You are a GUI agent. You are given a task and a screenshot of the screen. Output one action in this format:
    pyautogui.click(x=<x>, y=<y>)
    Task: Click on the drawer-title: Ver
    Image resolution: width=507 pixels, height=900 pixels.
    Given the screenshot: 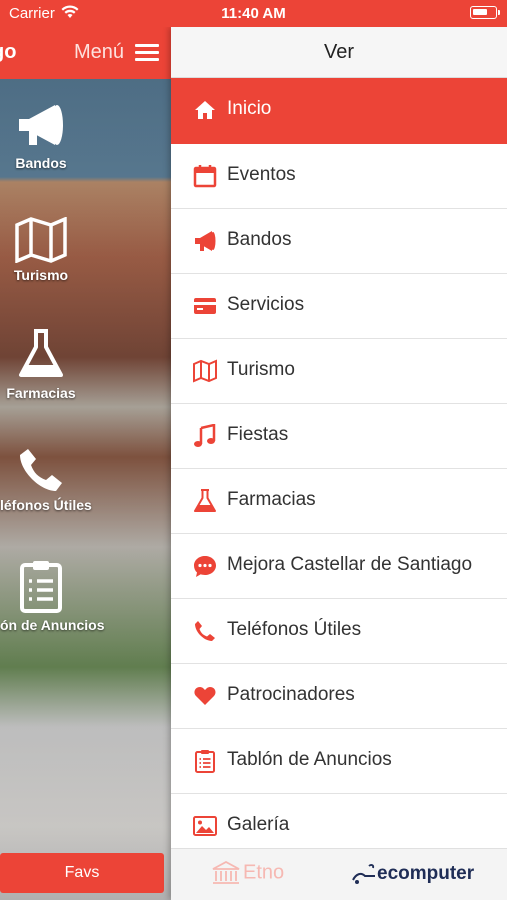 What is the action you would take?
    pyautogui.click(x=339, y=52)
    